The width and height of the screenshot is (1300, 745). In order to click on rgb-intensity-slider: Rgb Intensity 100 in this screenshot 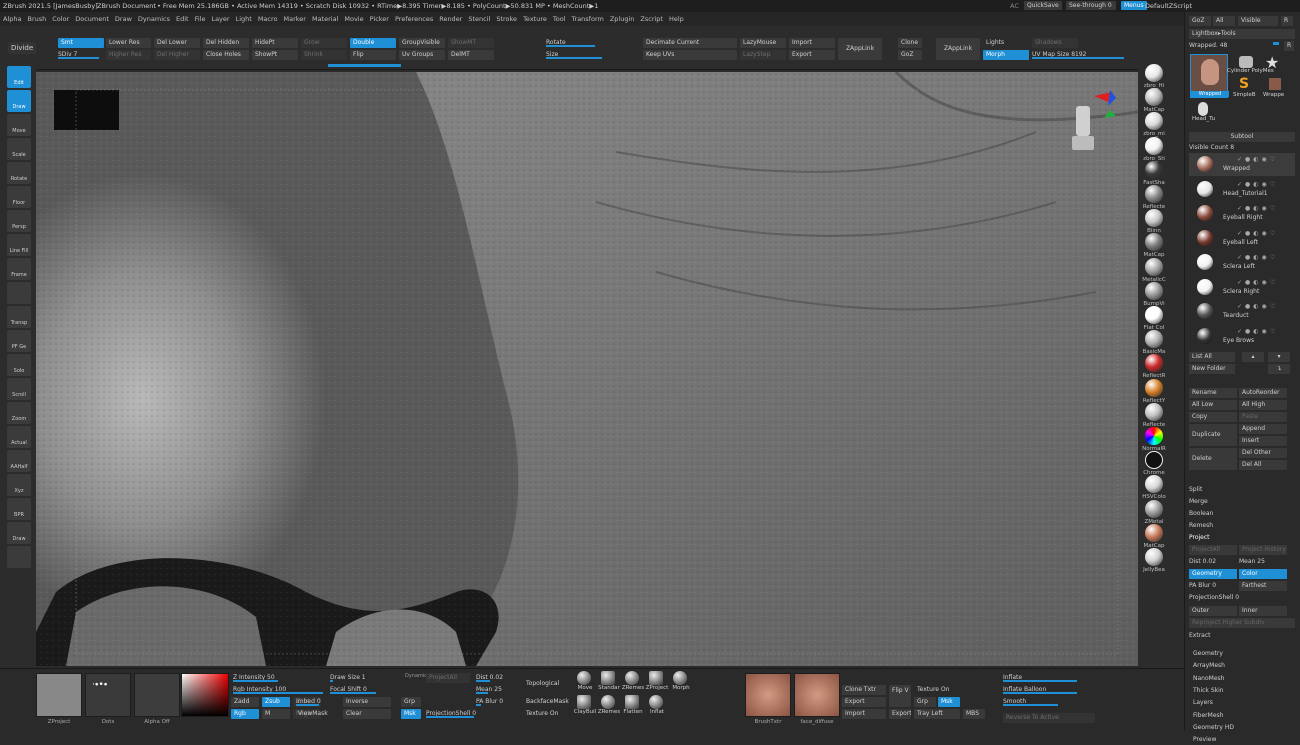, I will do `click(278, 689)`.